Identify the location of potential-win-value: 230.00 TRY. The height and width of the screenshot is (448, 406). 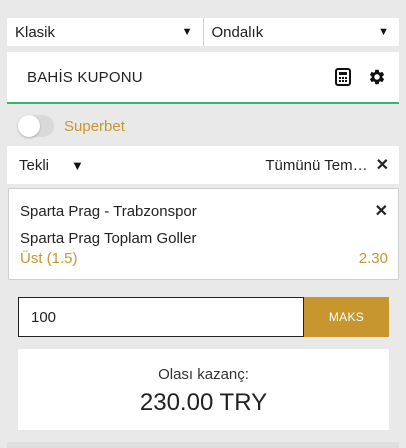
(203, 402).